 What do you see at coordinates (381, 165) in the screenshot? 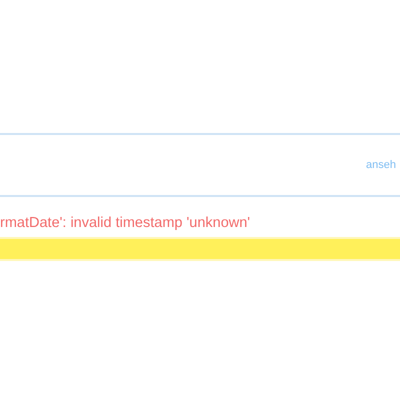
I see `view-link: anseh` at bounding box center [381, 165].